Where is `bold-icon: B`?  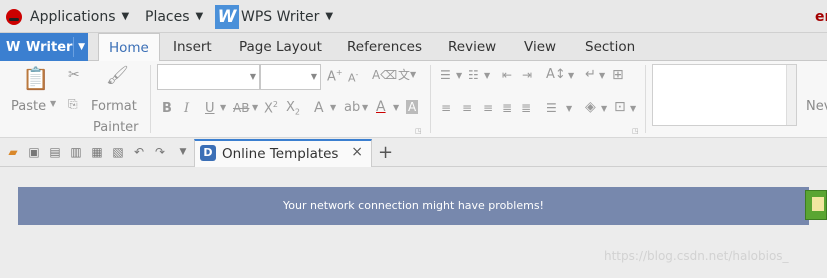 bold-icon: B is located at coordinates (167, 108).